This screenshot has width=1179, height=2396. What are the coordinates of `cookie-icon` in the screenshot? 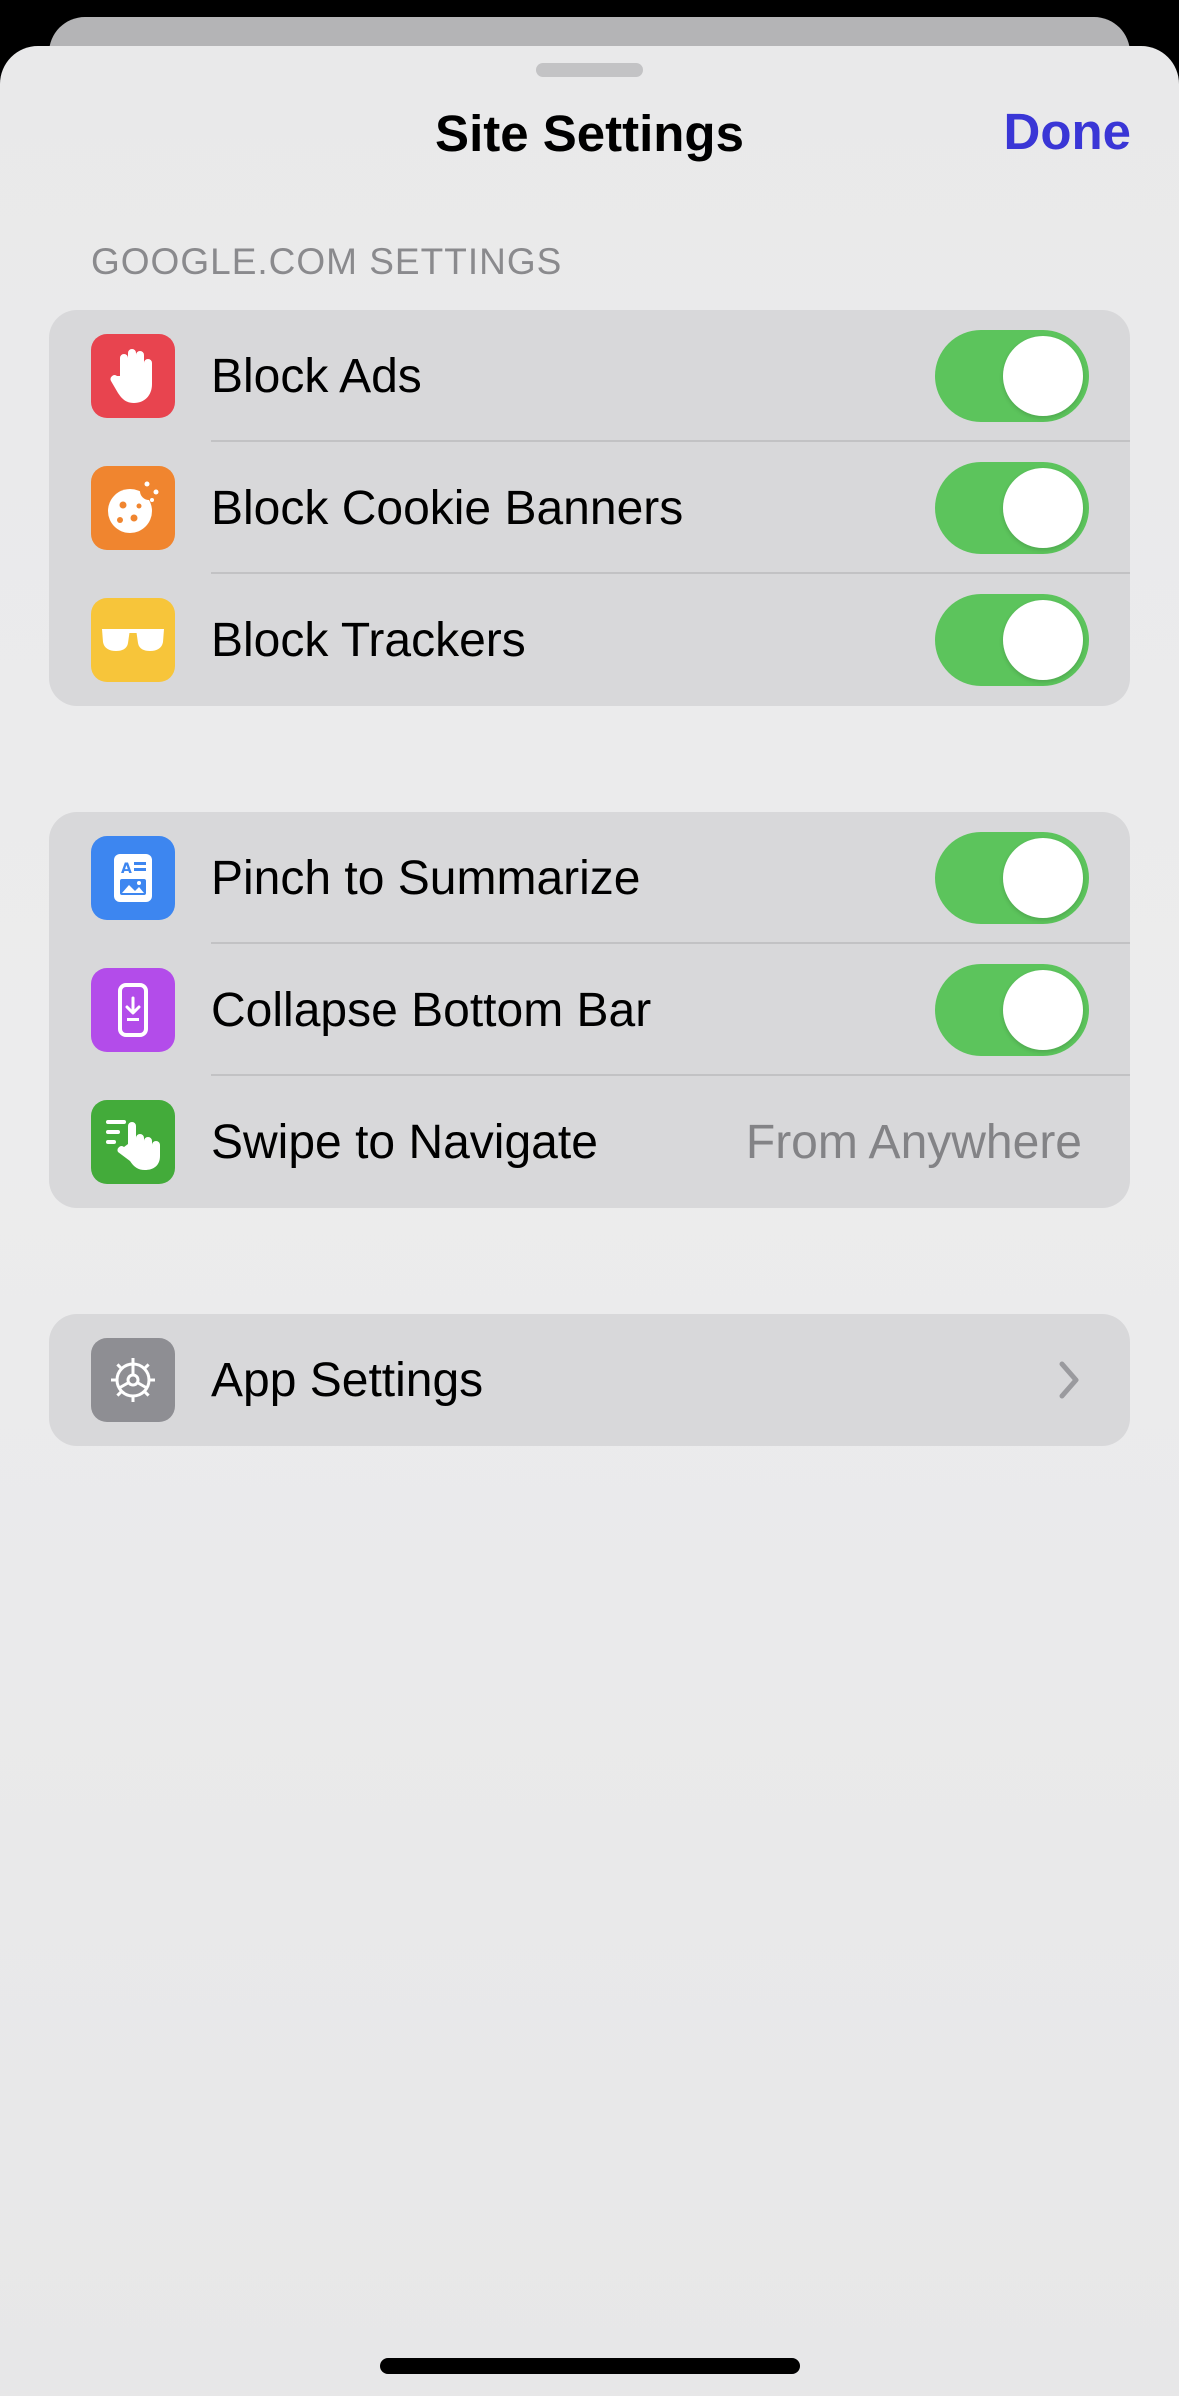 It's located at (133, 508).